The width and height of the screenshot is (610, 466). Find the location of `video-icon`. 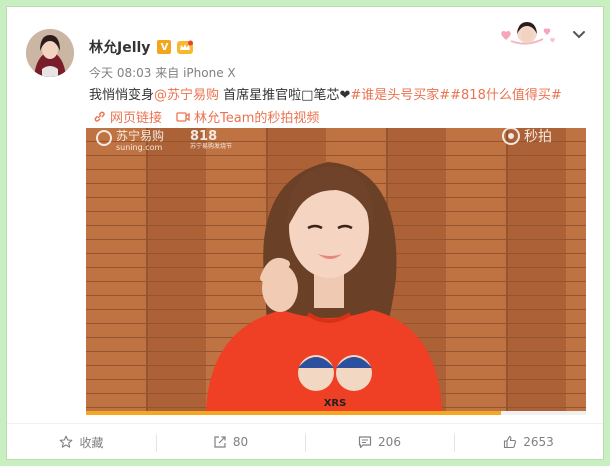

video-icon is located at coordinates (183, 116).